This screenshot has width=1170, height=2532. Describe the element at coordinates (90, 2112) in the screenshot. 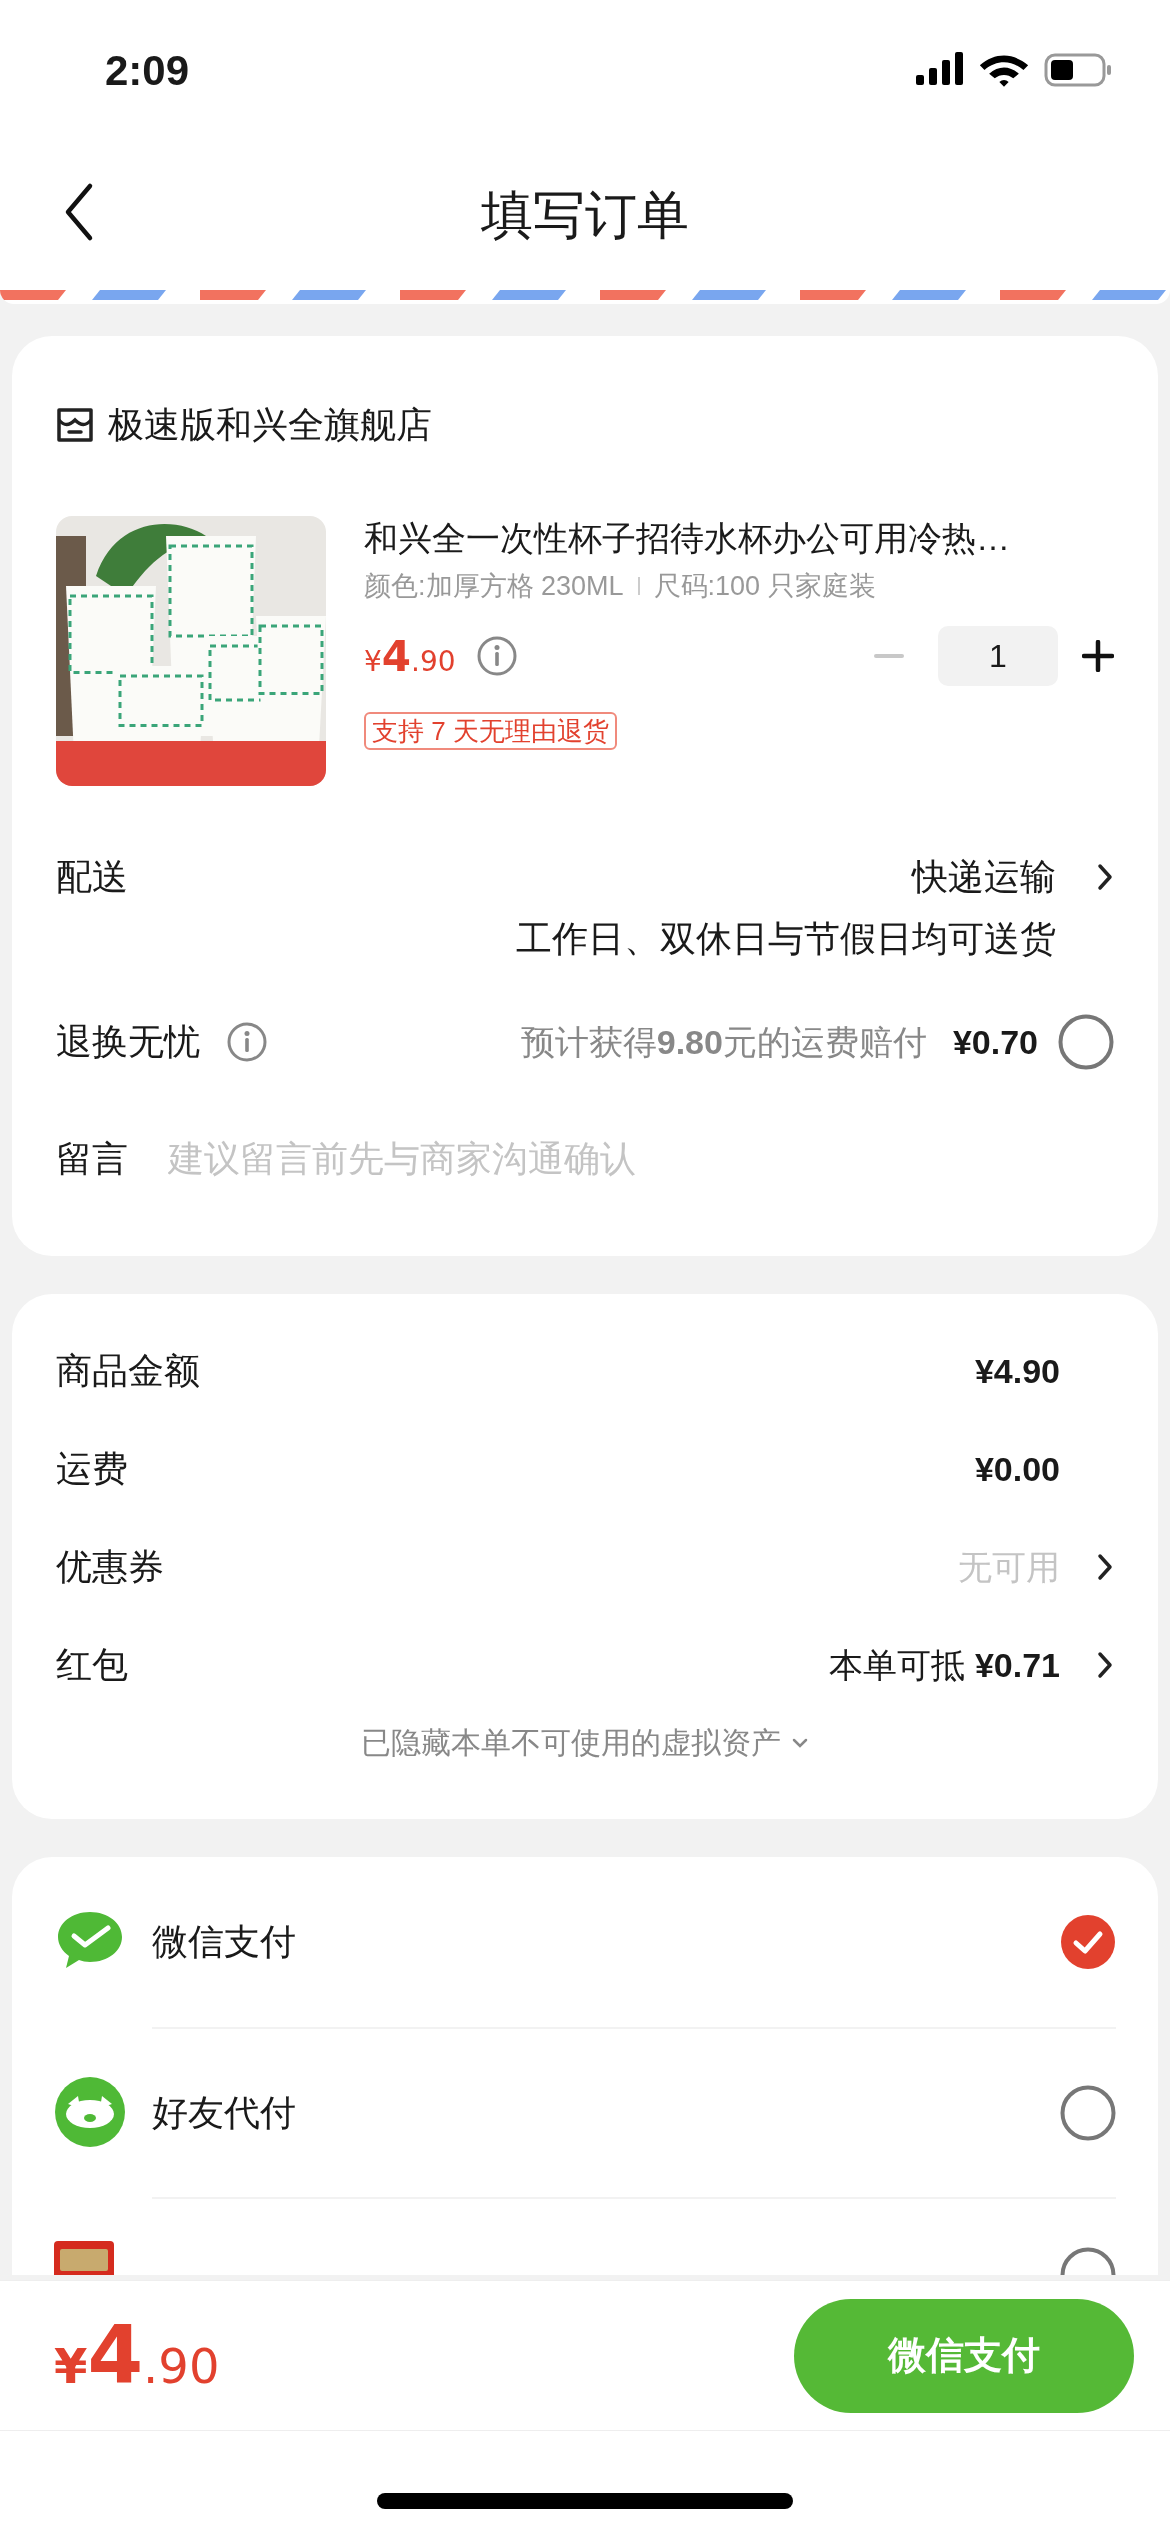

I see `friend-face-icon` at that location.